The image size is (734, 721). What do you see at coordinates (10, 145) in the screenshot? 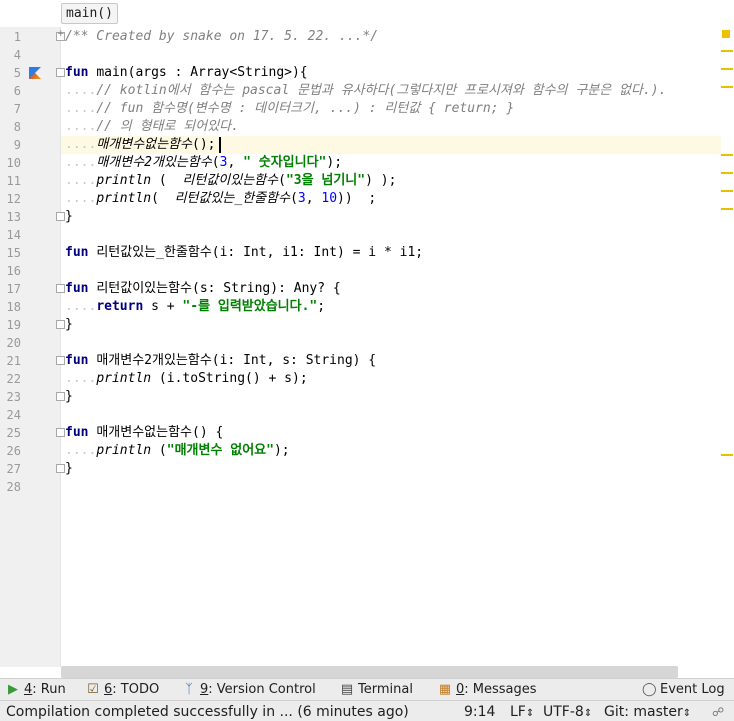
I see `line-number: 9` at bounding box center [10, 145].